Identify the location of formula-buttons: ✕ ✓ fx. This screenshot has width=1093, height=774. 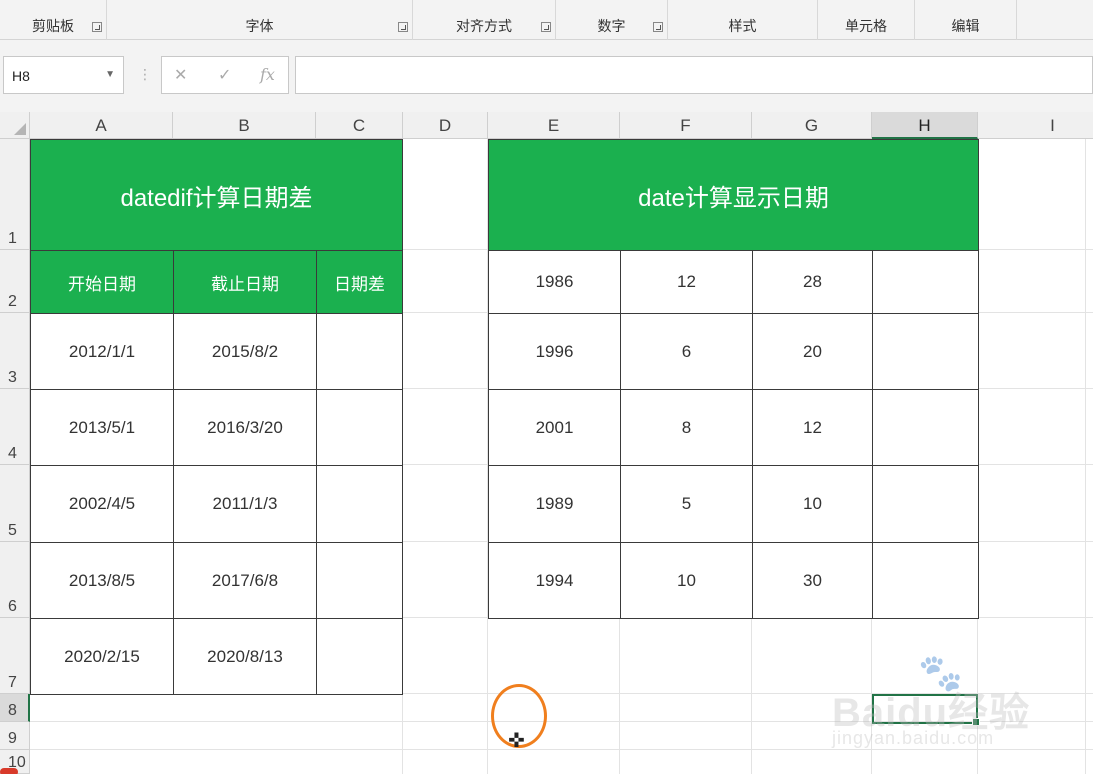
(225, 75).